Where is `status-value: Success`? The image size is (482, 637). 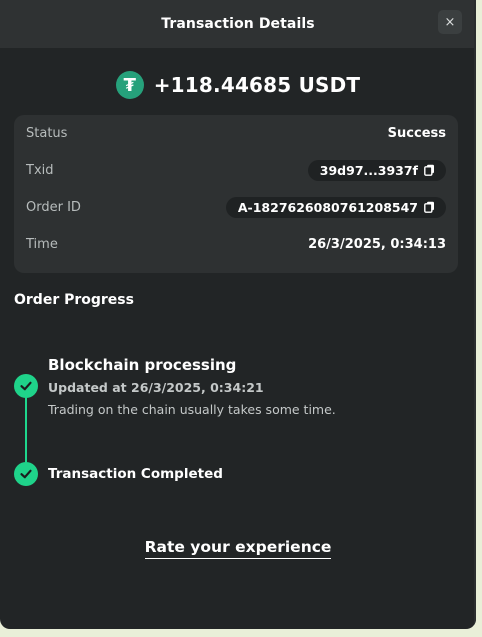
status-value: Success is located at coordinates (416, 133).